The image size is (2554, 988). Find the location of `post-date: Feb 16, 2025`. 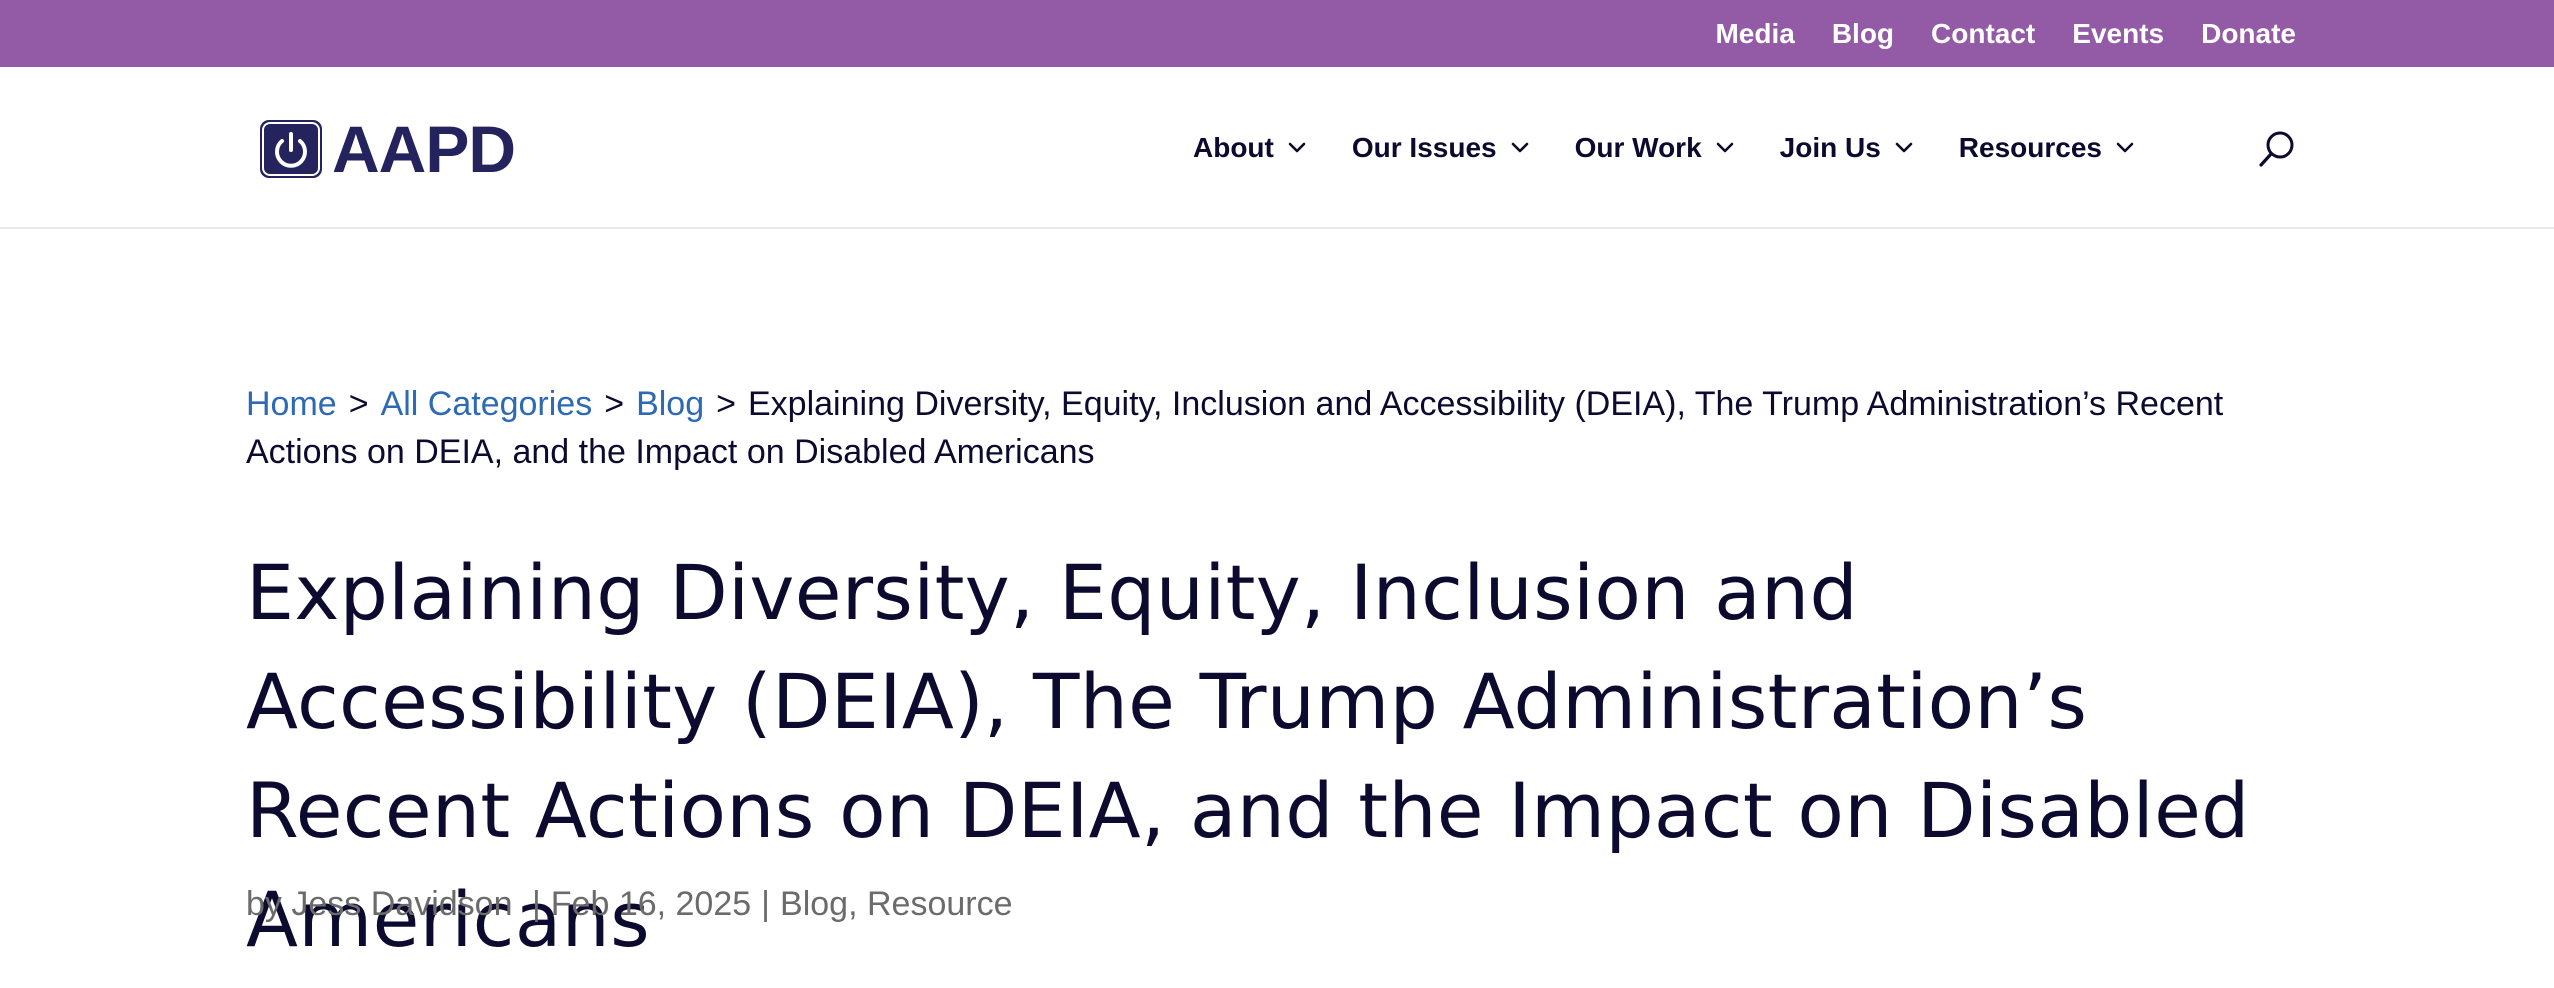

post-date: Feb 16, 2025 is located at coordinates (651, 904).